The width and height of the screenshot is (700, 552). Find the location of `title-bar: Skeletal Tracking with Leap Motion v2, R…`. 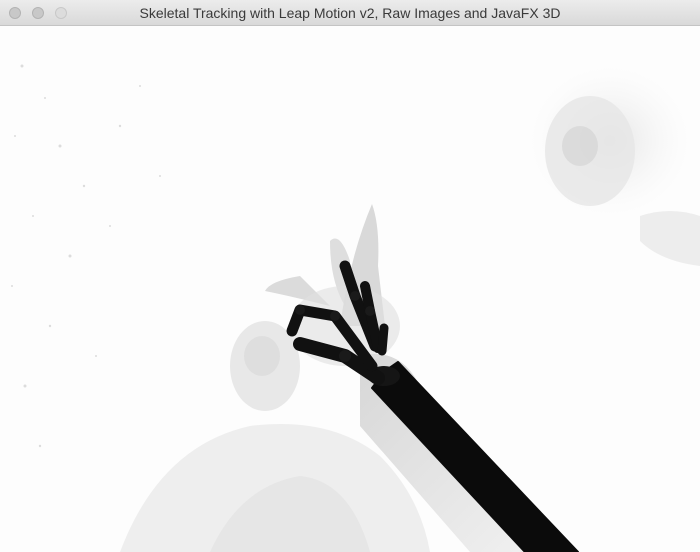

title-bar: Skeletal Tracking with Leap Motion v2, R… is located at coordinates (350, 13).